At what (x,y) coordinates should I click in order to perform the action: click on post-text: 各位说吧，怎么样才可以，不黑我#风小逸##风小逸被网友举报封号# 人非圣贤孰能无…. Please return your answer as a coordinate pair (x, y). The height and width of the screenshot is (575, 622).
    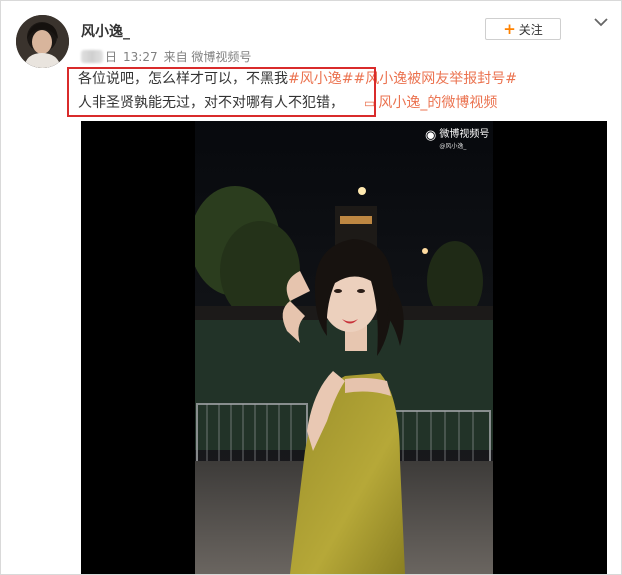
    Looking at the image, I should click on (338, 91).